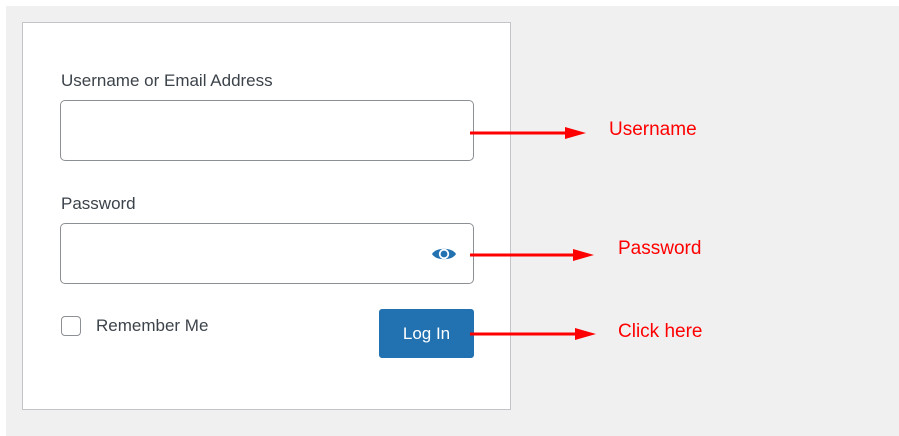  I want to click on login-button: Log In, so click(426, 333).